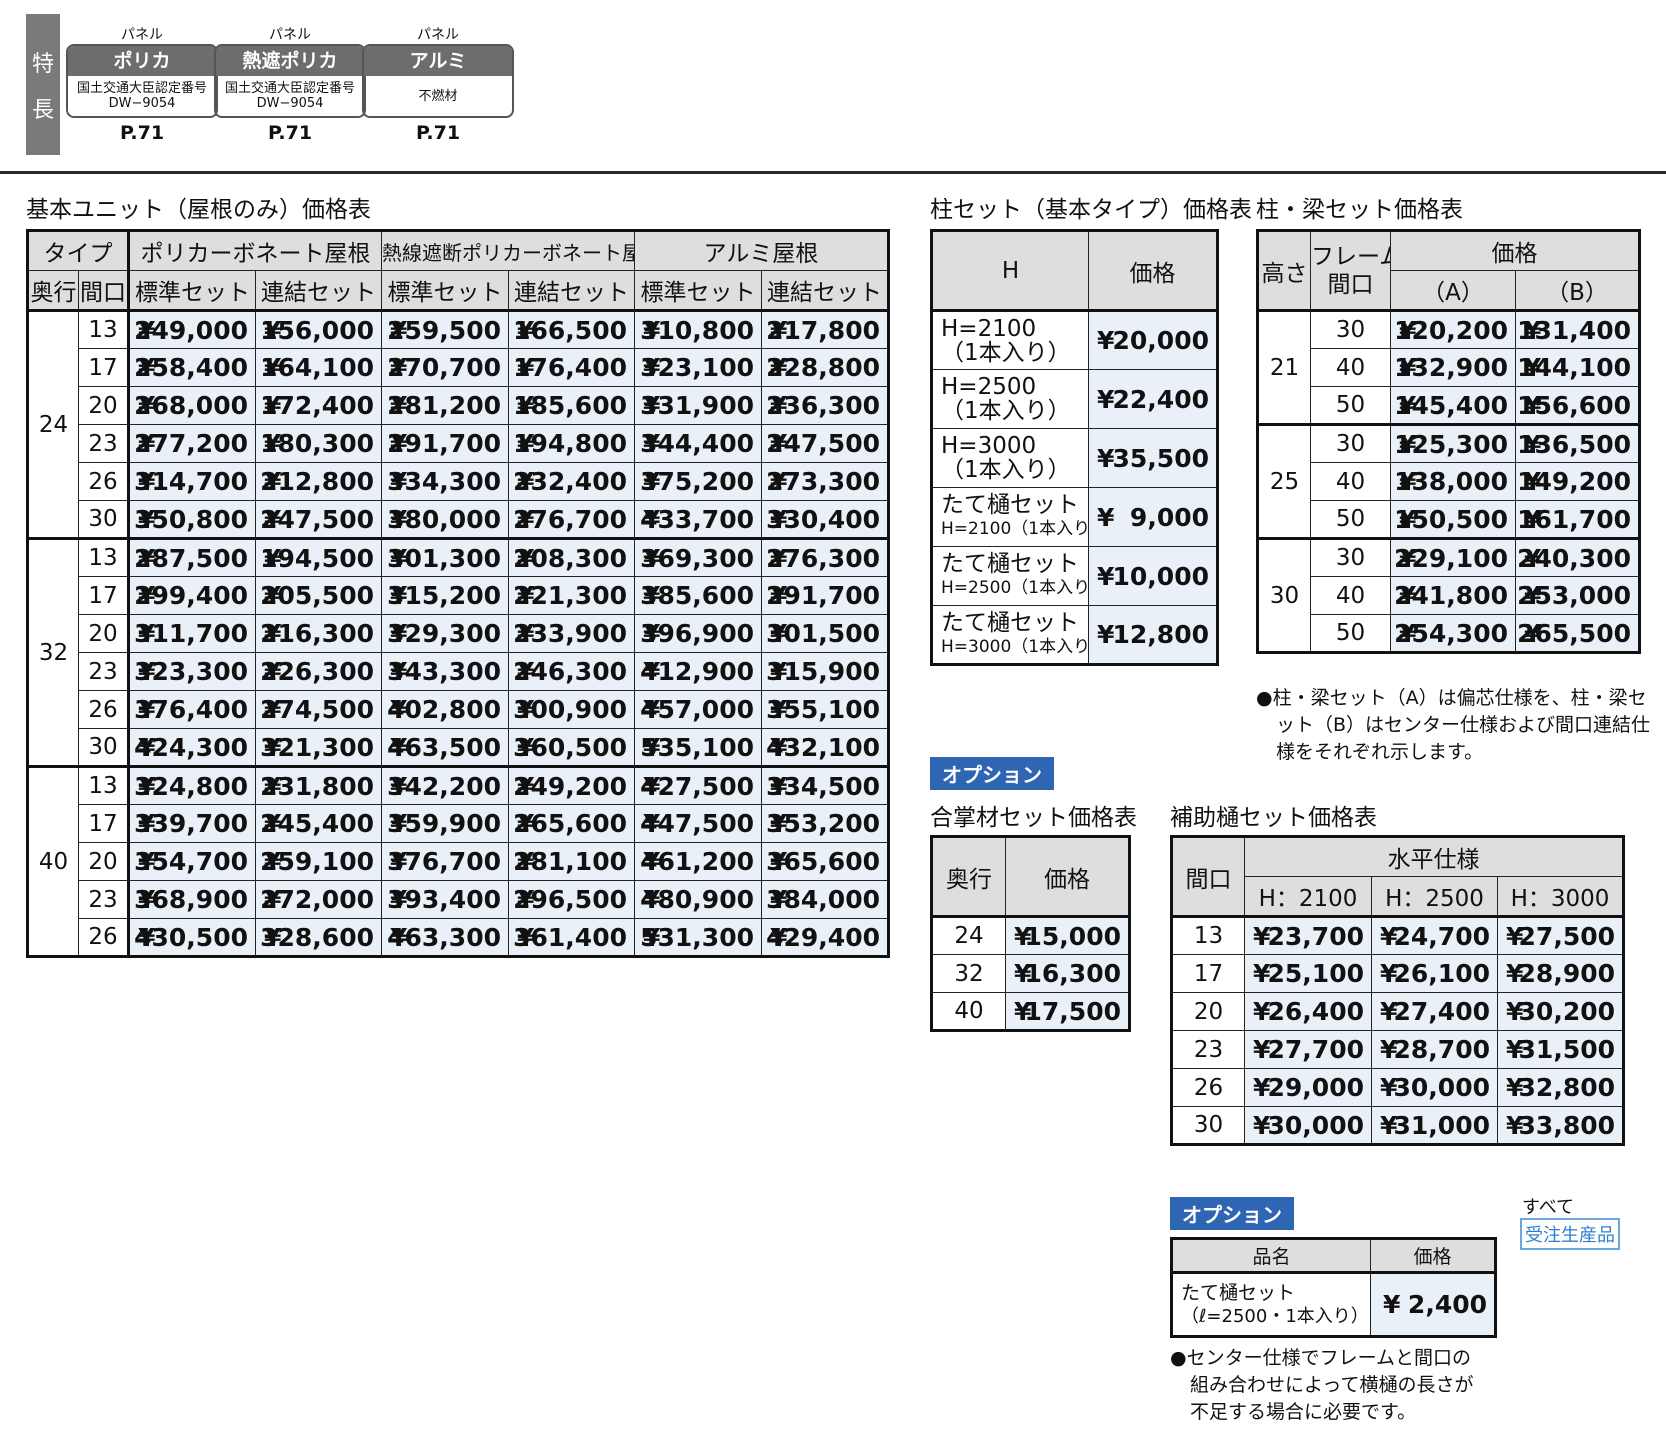 The height and width of the screenshot is (1442, 1666). I want to click on price-cell: ¥375,200, so click(698, 481).